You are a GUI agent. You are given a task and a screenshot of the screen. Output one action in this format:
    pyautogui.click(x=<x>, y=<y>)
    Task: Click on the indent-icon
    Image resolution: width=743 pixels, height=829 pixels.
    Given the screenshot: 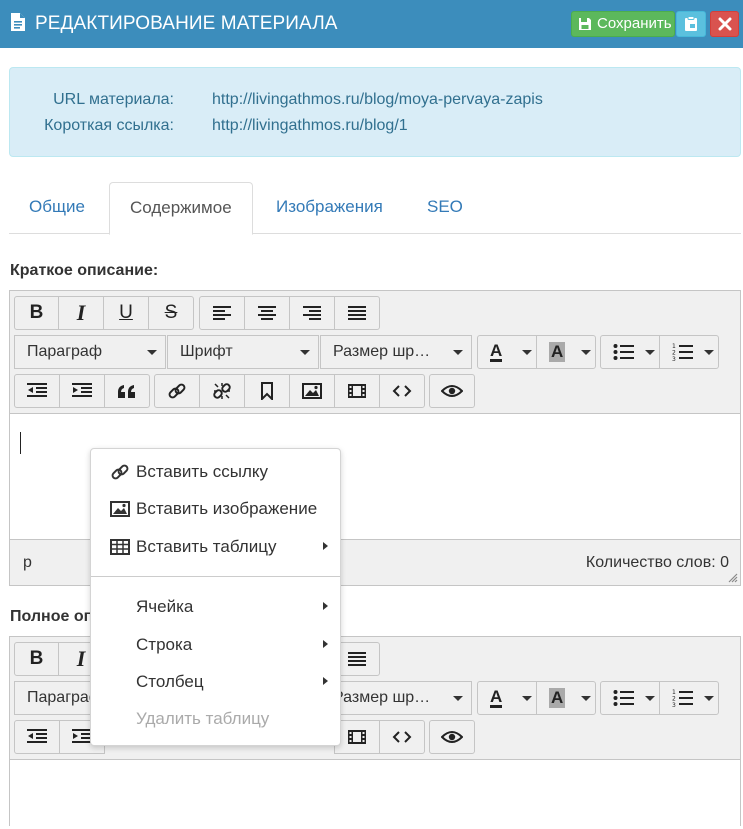 What is the action you would take?
    pyautogui.click(x=82, y=390)
    